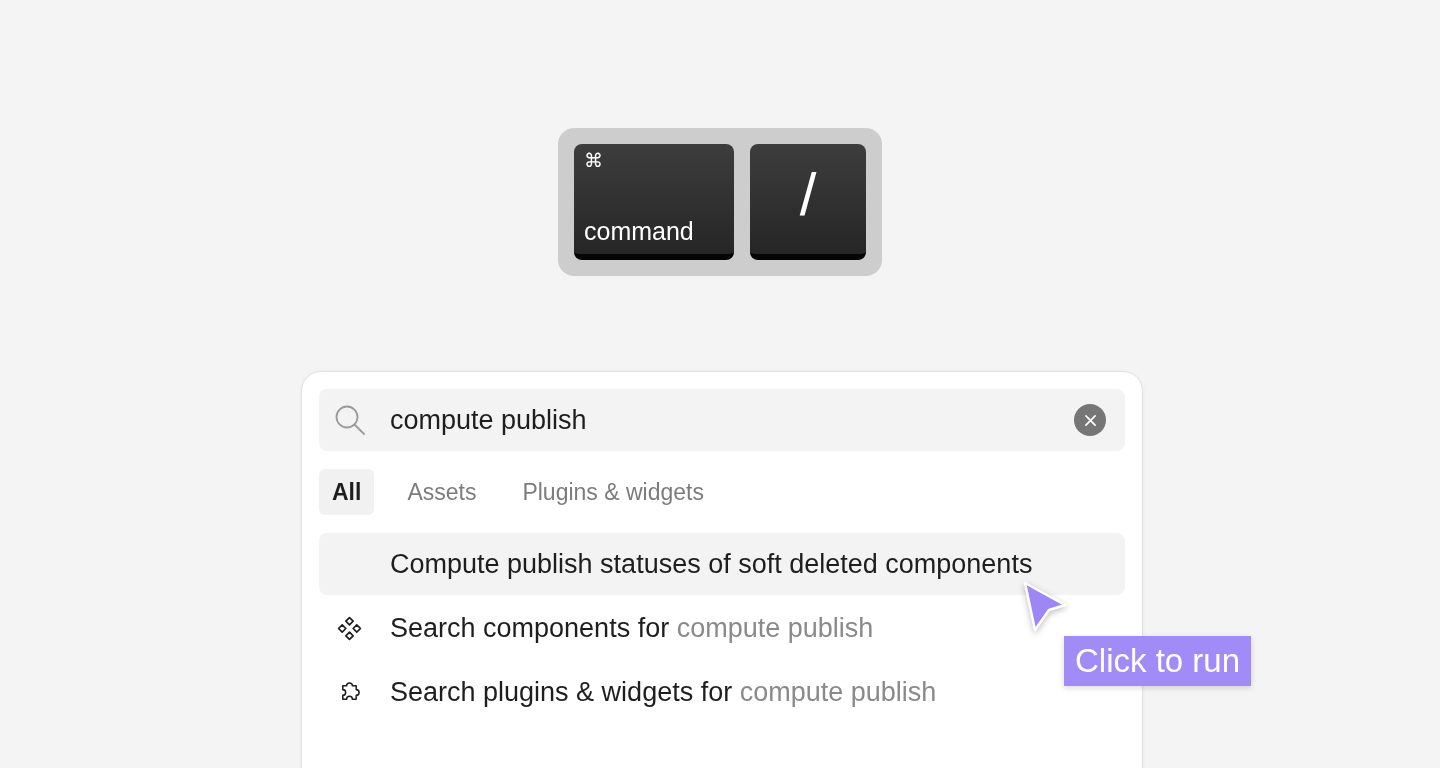  I want to click on filter-tab: Assets, so click(442, 492).